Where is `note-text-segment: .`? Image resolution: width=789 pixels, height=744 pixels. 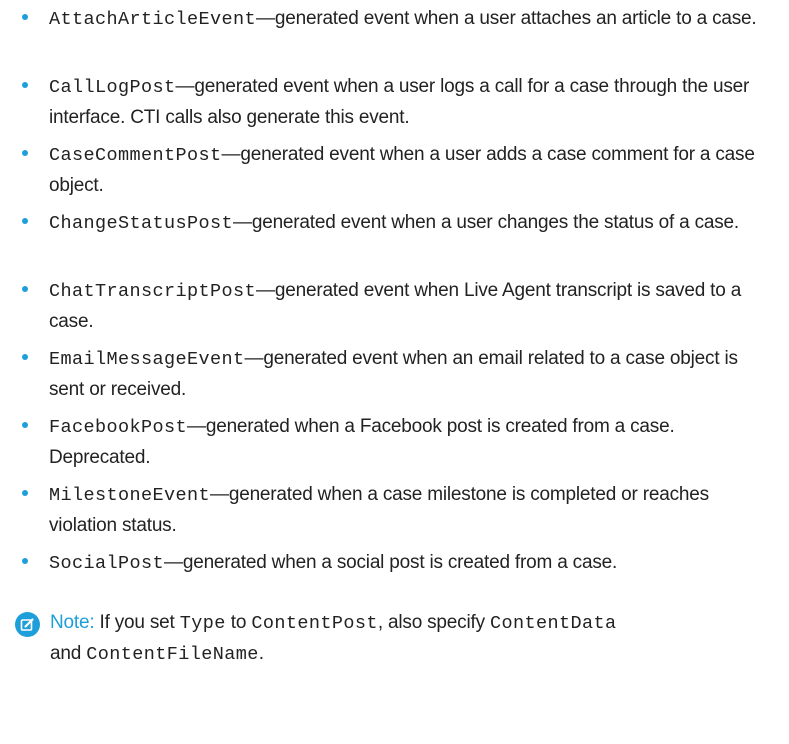 note-text-segment: . is located at coordinates (261, 653).